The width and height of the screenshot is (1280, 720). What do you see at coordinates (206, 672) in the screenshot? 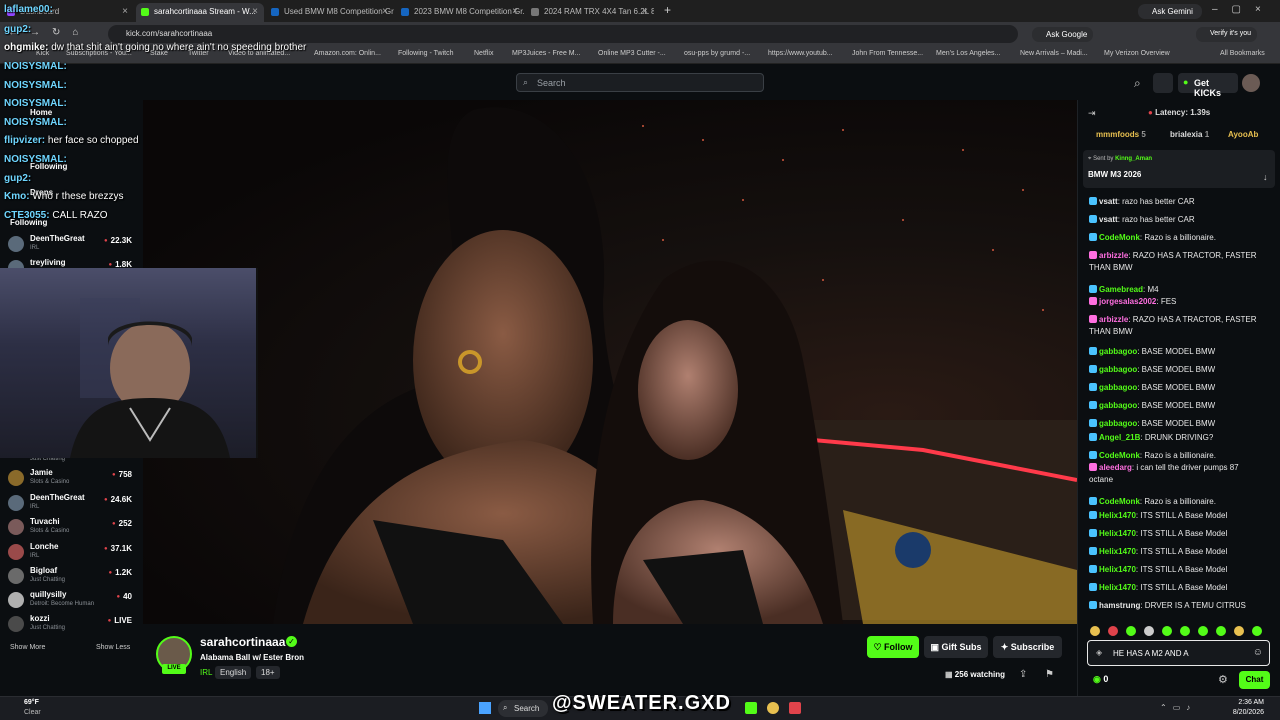
I see `category-tag: IRL` at bounding box center [206, 672].